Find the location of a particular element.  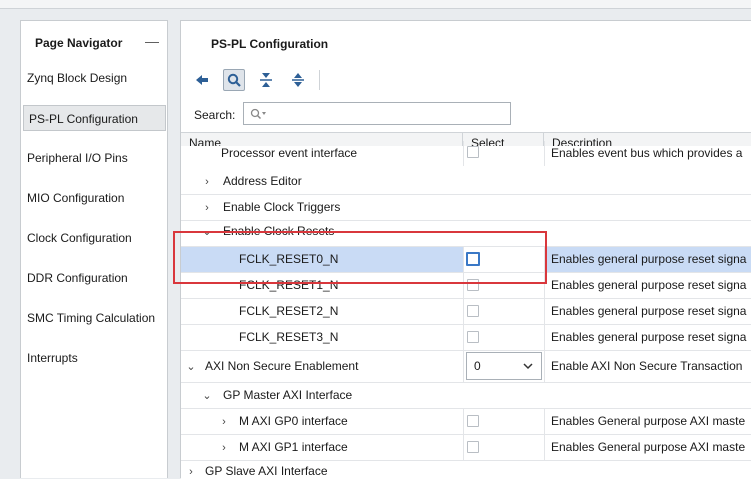

expand-all-icon is located at coordinates (298, 80).